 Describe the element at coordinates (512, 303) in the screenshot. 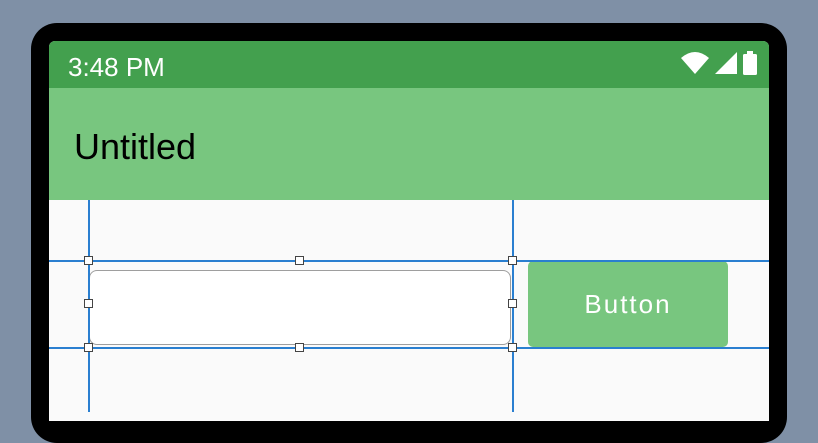

I see `resize-handle-middle-right` at that location.